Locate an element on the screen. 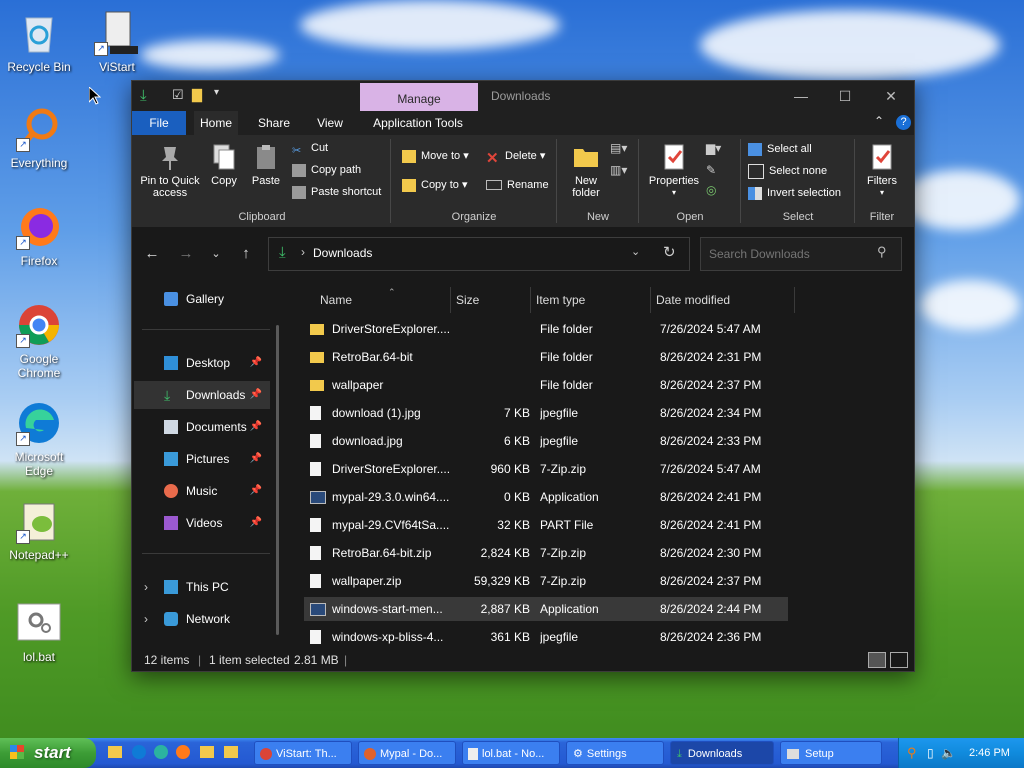  desktop-icon-lol-bat: lol.bat is located at coordinates (39, 632).